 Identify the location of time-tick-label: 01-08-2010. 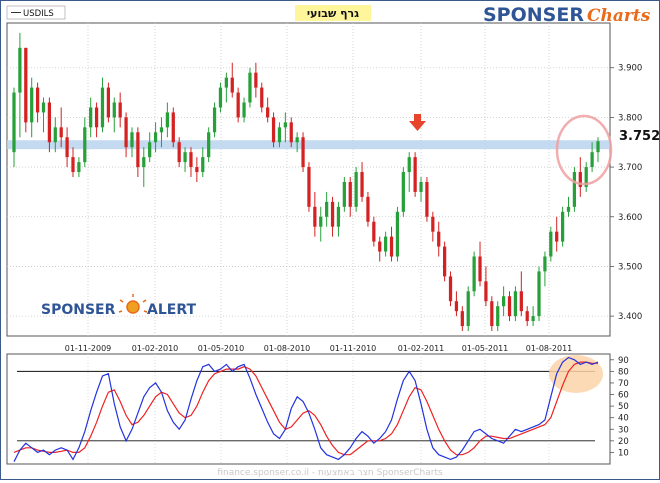
(287, 348).